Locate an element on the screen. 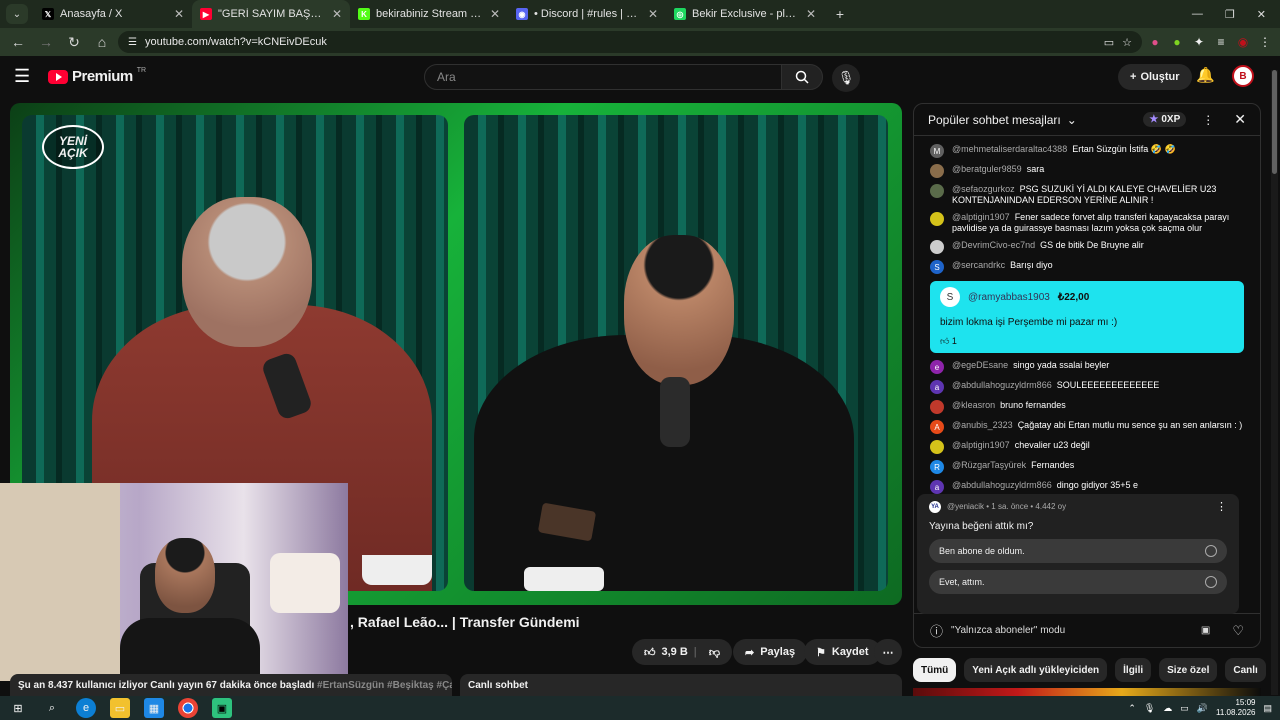 This screenshot has width=1280, height=720. poll-menu-icon: ⋮ is located at coordinates (1221, 506).